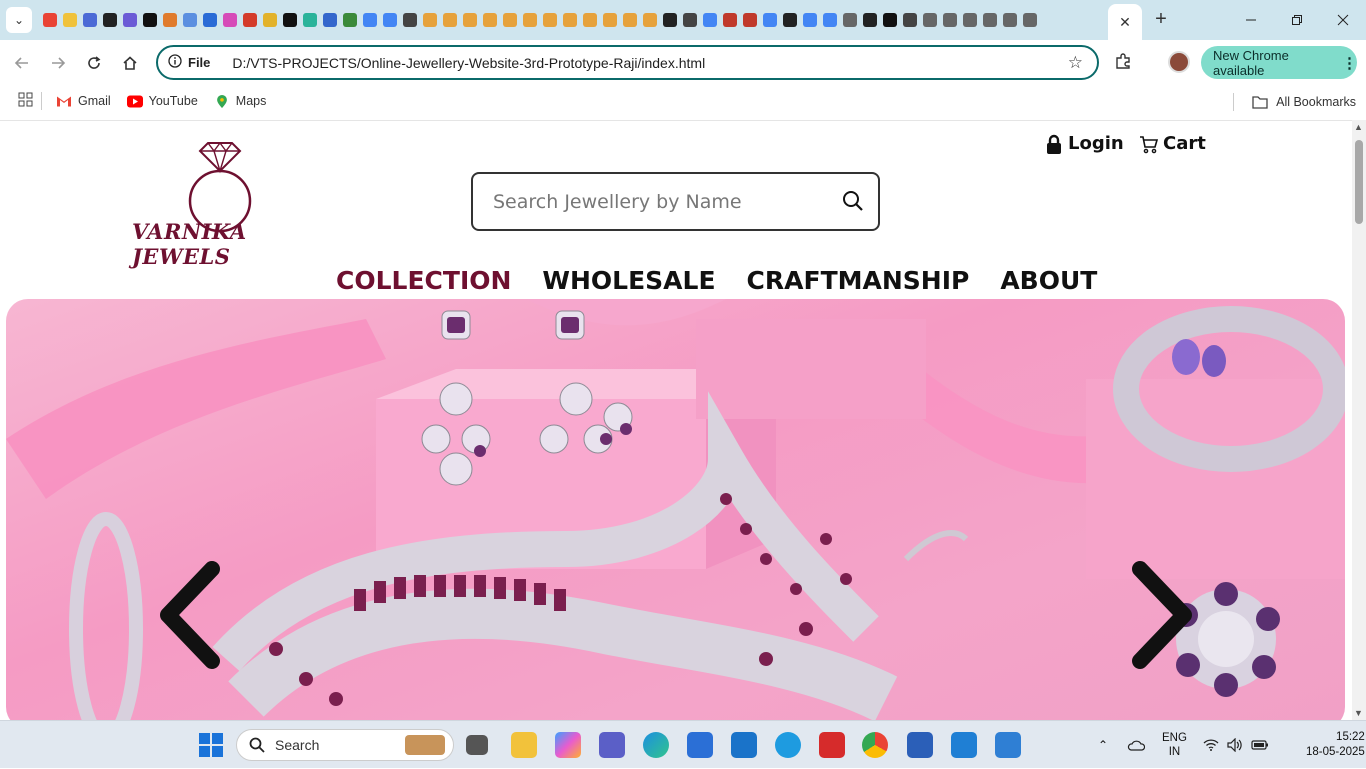 The width and height of the screenshot is (1366, 769). What do you see at coordinates (1358, 127) in the screenshot?
I see `scroll-up-icon: ▲` at bounding box center [1358, 127].